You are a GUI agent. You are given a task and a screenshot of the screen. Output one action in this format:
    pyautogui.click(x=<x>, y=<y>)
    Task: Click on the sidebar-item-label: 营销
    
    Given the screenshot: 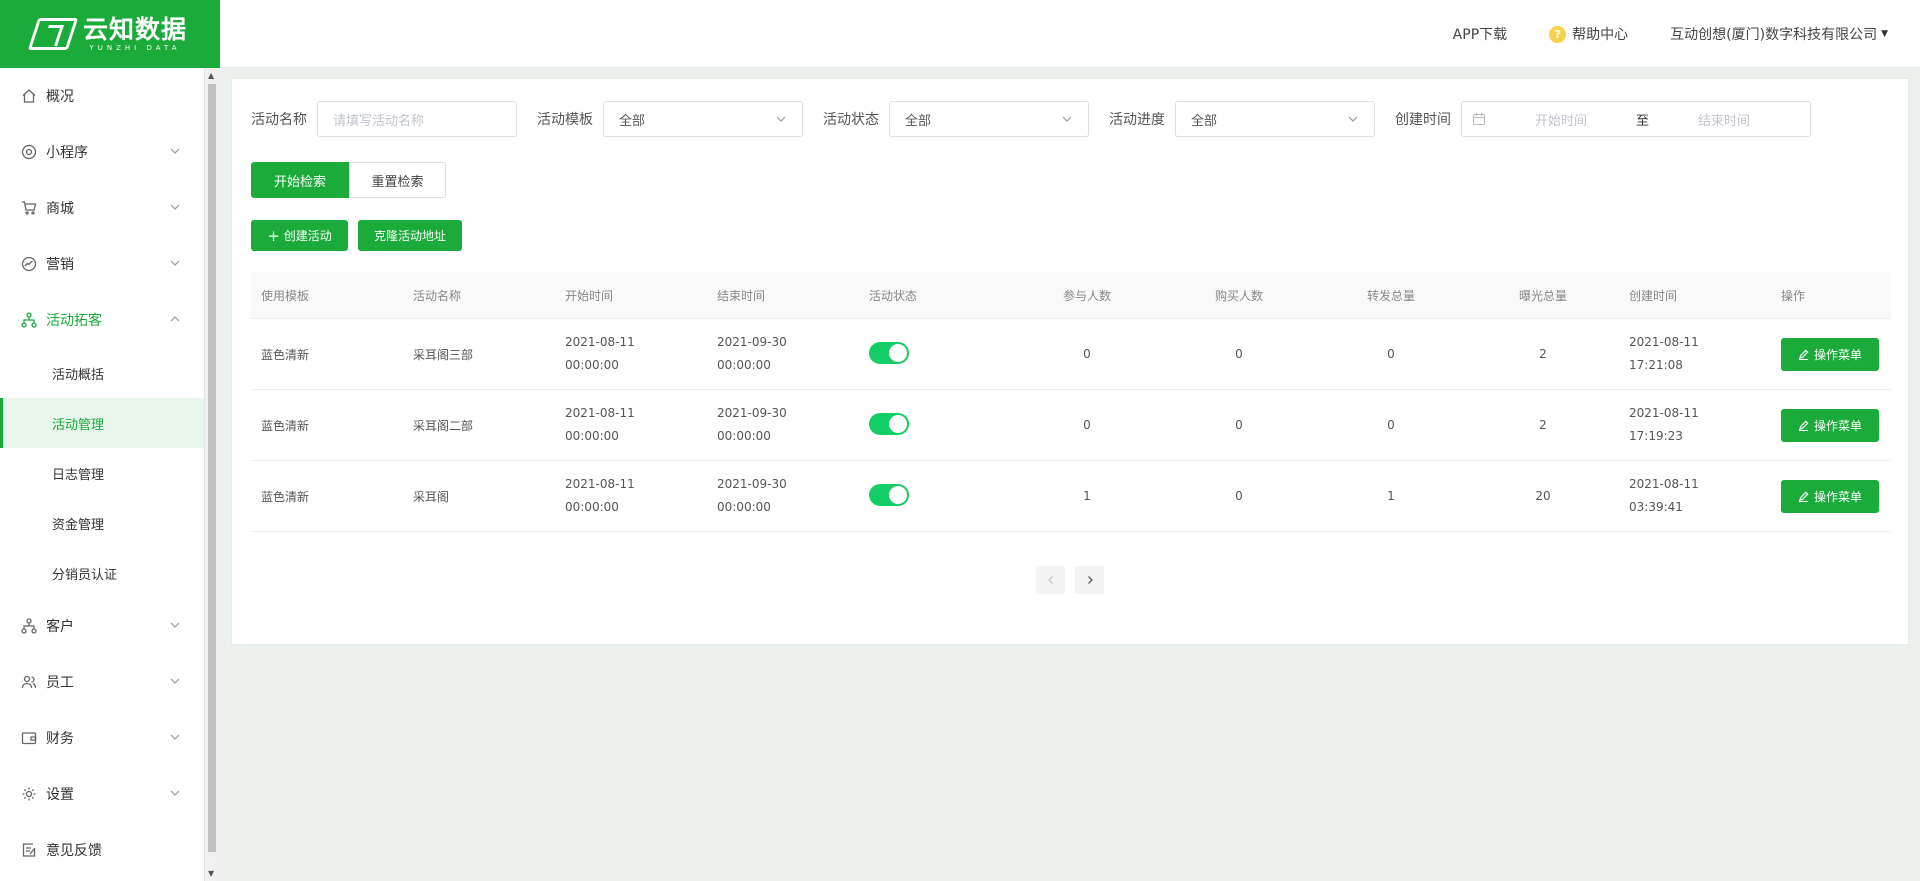 What is the action you would take?
    pyautogui.click(x=60, y=265)
    